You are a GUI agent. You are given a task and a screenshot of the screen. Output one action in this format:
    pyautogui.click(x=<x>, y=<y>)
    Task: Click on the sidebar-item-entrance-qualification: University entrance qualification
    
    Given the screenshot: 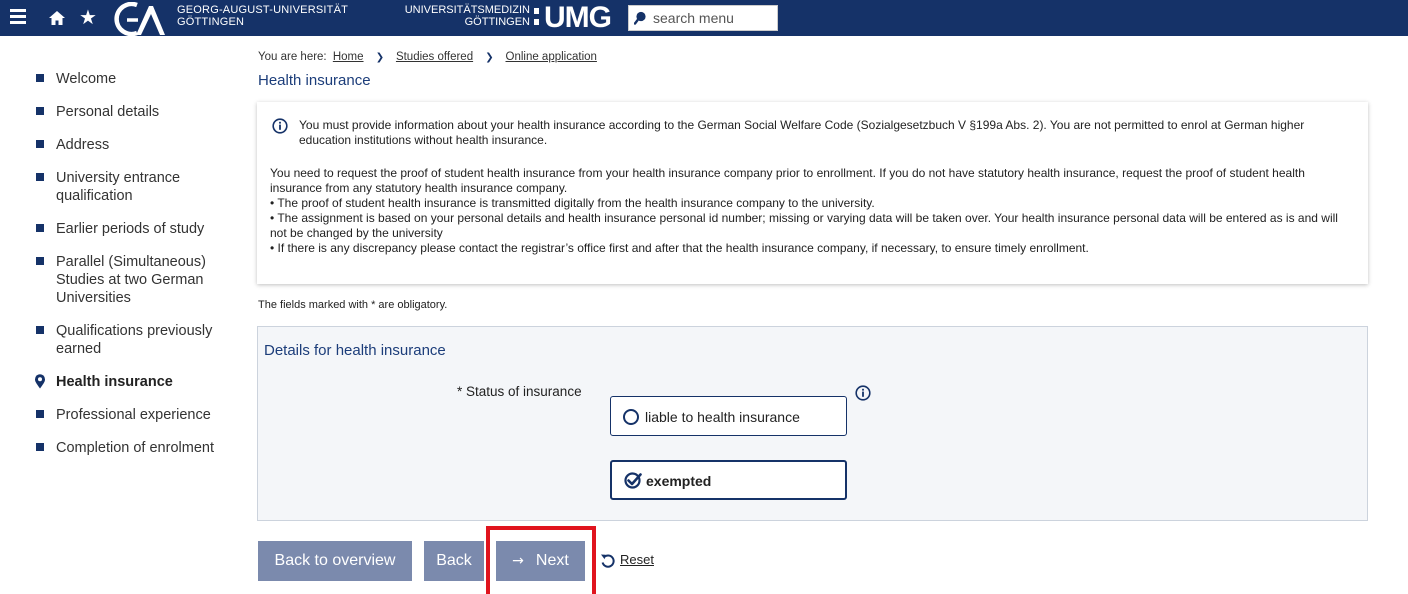 What is the action you would take?
    pyautogui.click(x=136, y=187)
    